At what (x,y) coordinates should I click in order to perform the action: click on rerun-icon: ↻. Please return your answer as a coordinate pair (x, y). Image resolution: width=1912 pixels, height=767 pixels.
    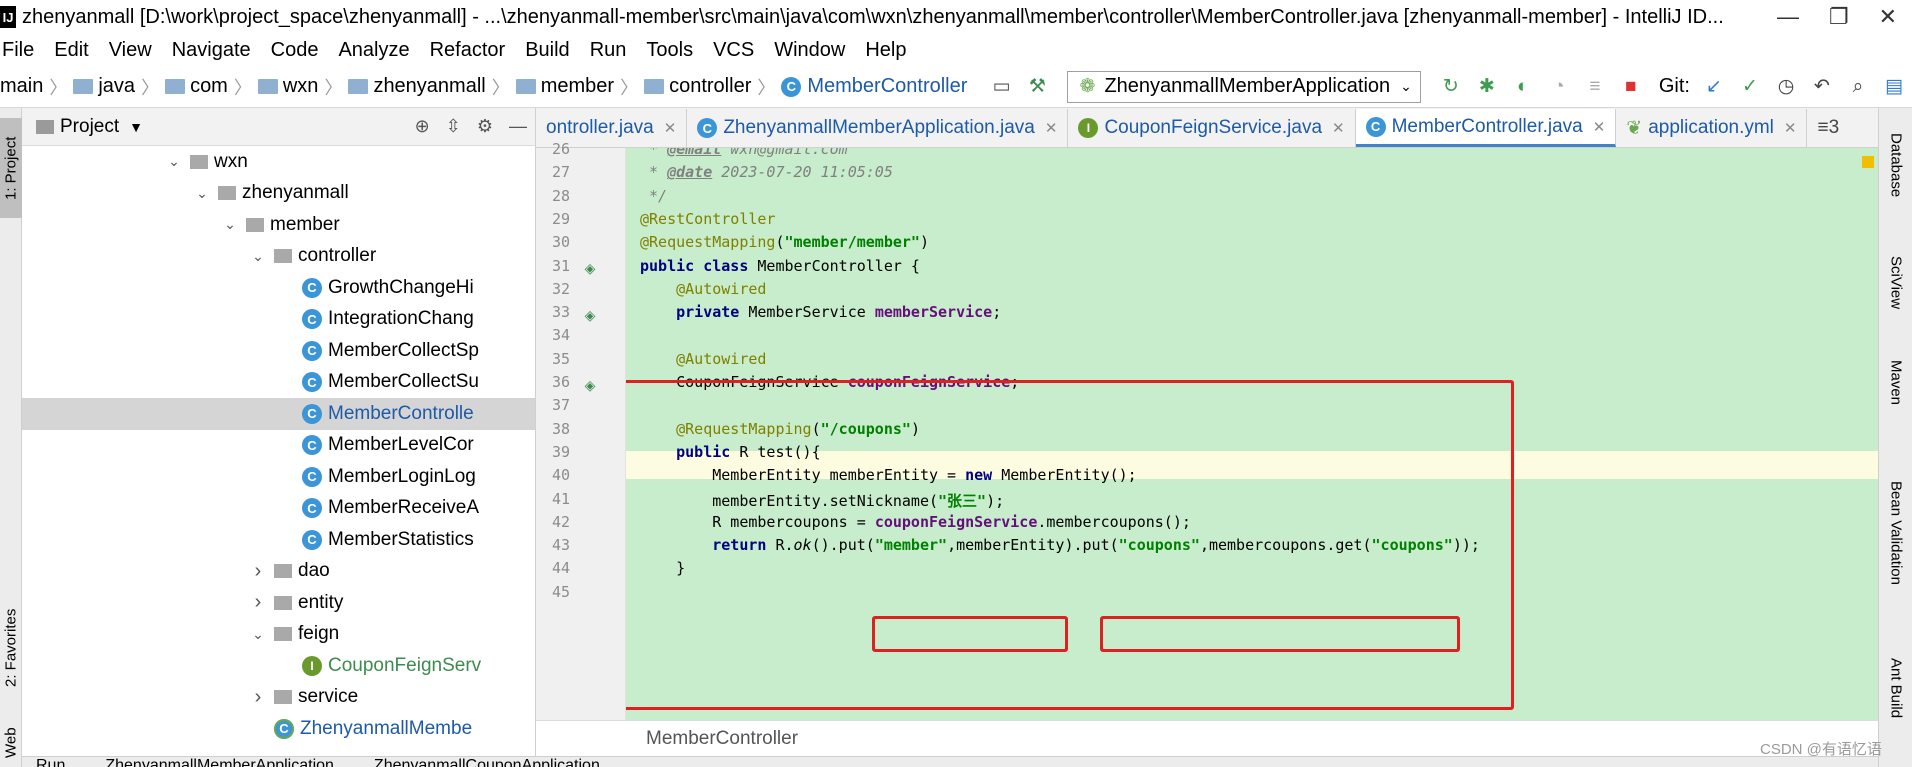
    Looking at the image, I should click on (1451, 87).